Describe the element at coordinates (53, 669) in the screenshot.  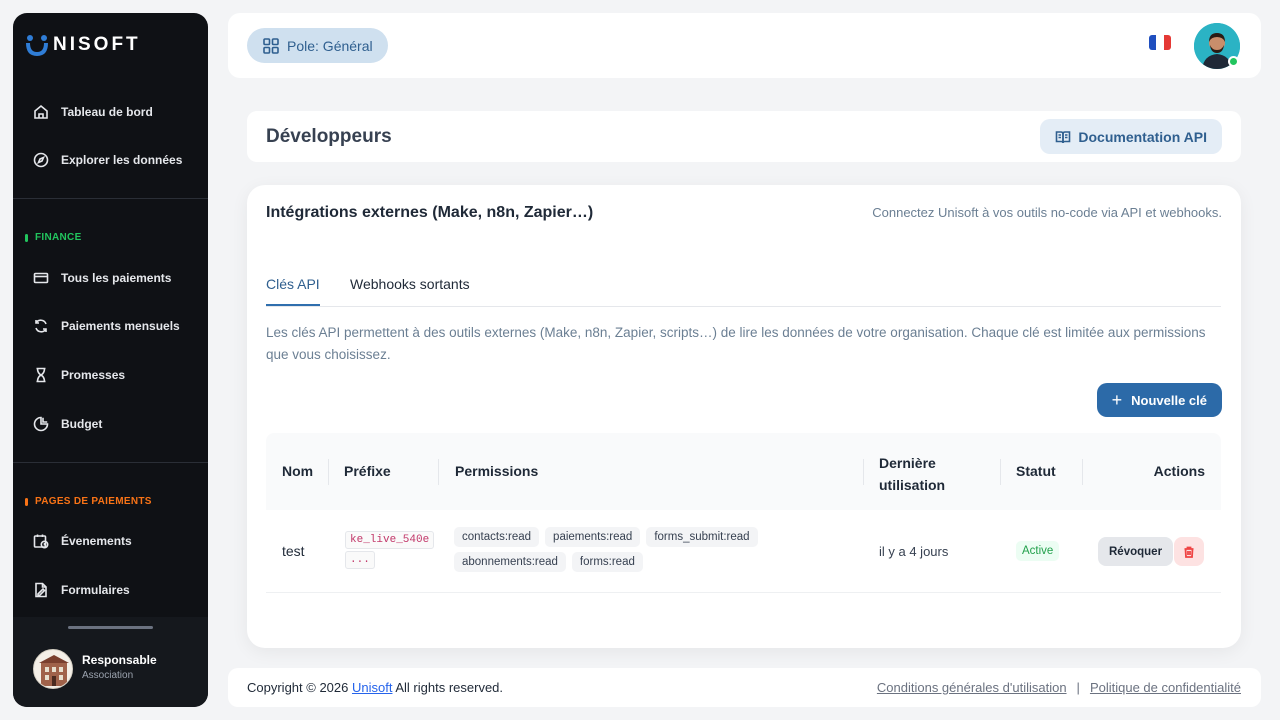
I see `association-avatar` at that location.